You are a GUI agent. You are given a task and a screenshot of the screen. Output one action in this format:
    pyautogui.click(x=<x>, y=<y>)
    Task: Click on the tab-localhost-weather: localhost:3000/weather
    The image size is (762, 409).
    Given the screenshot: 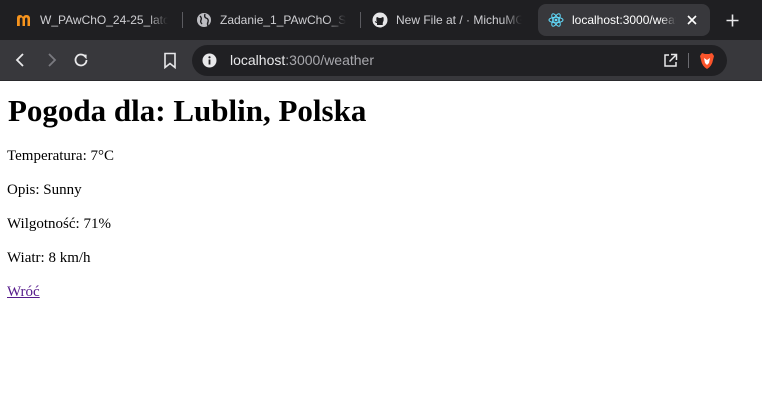 What is the action you would take?
    pyautogui.click(x=624, y=20)
    